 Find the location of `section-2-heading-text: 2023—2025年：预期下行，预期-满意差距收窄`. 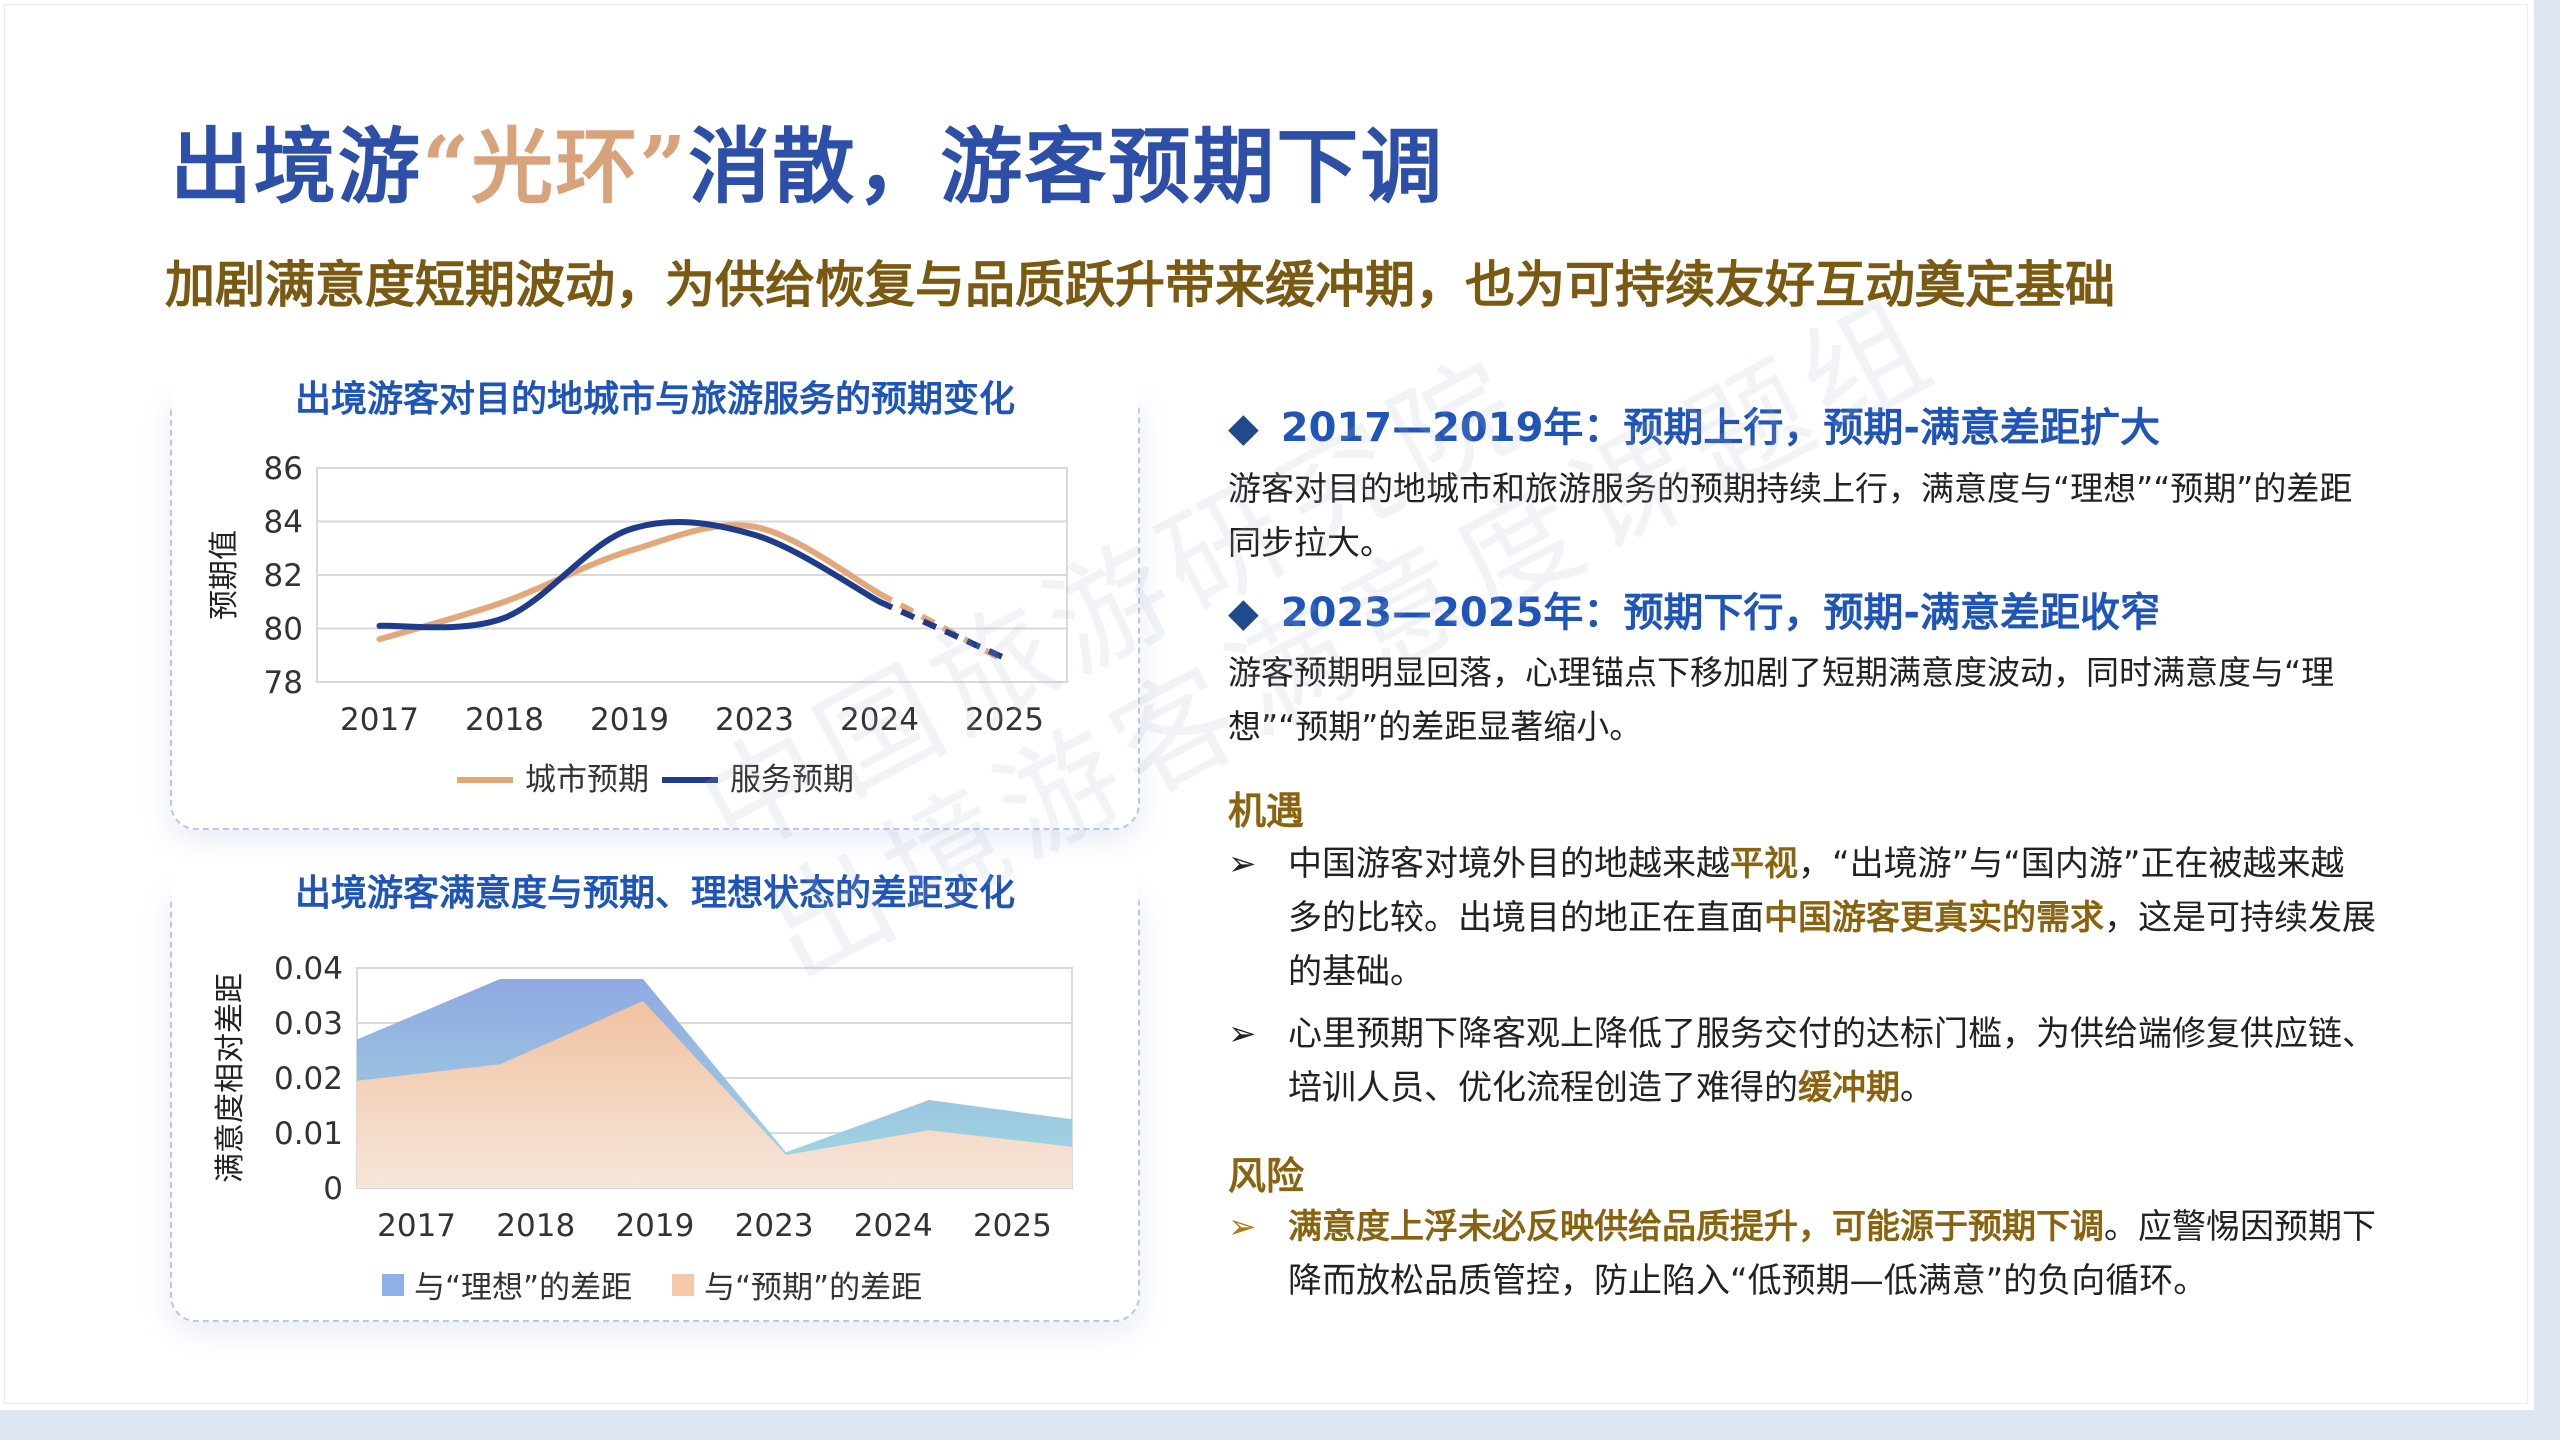

section-2-heading-text: 2023—2025年：预期下行，预期-满意差距收窄 is located at coordinates (1720, 613).